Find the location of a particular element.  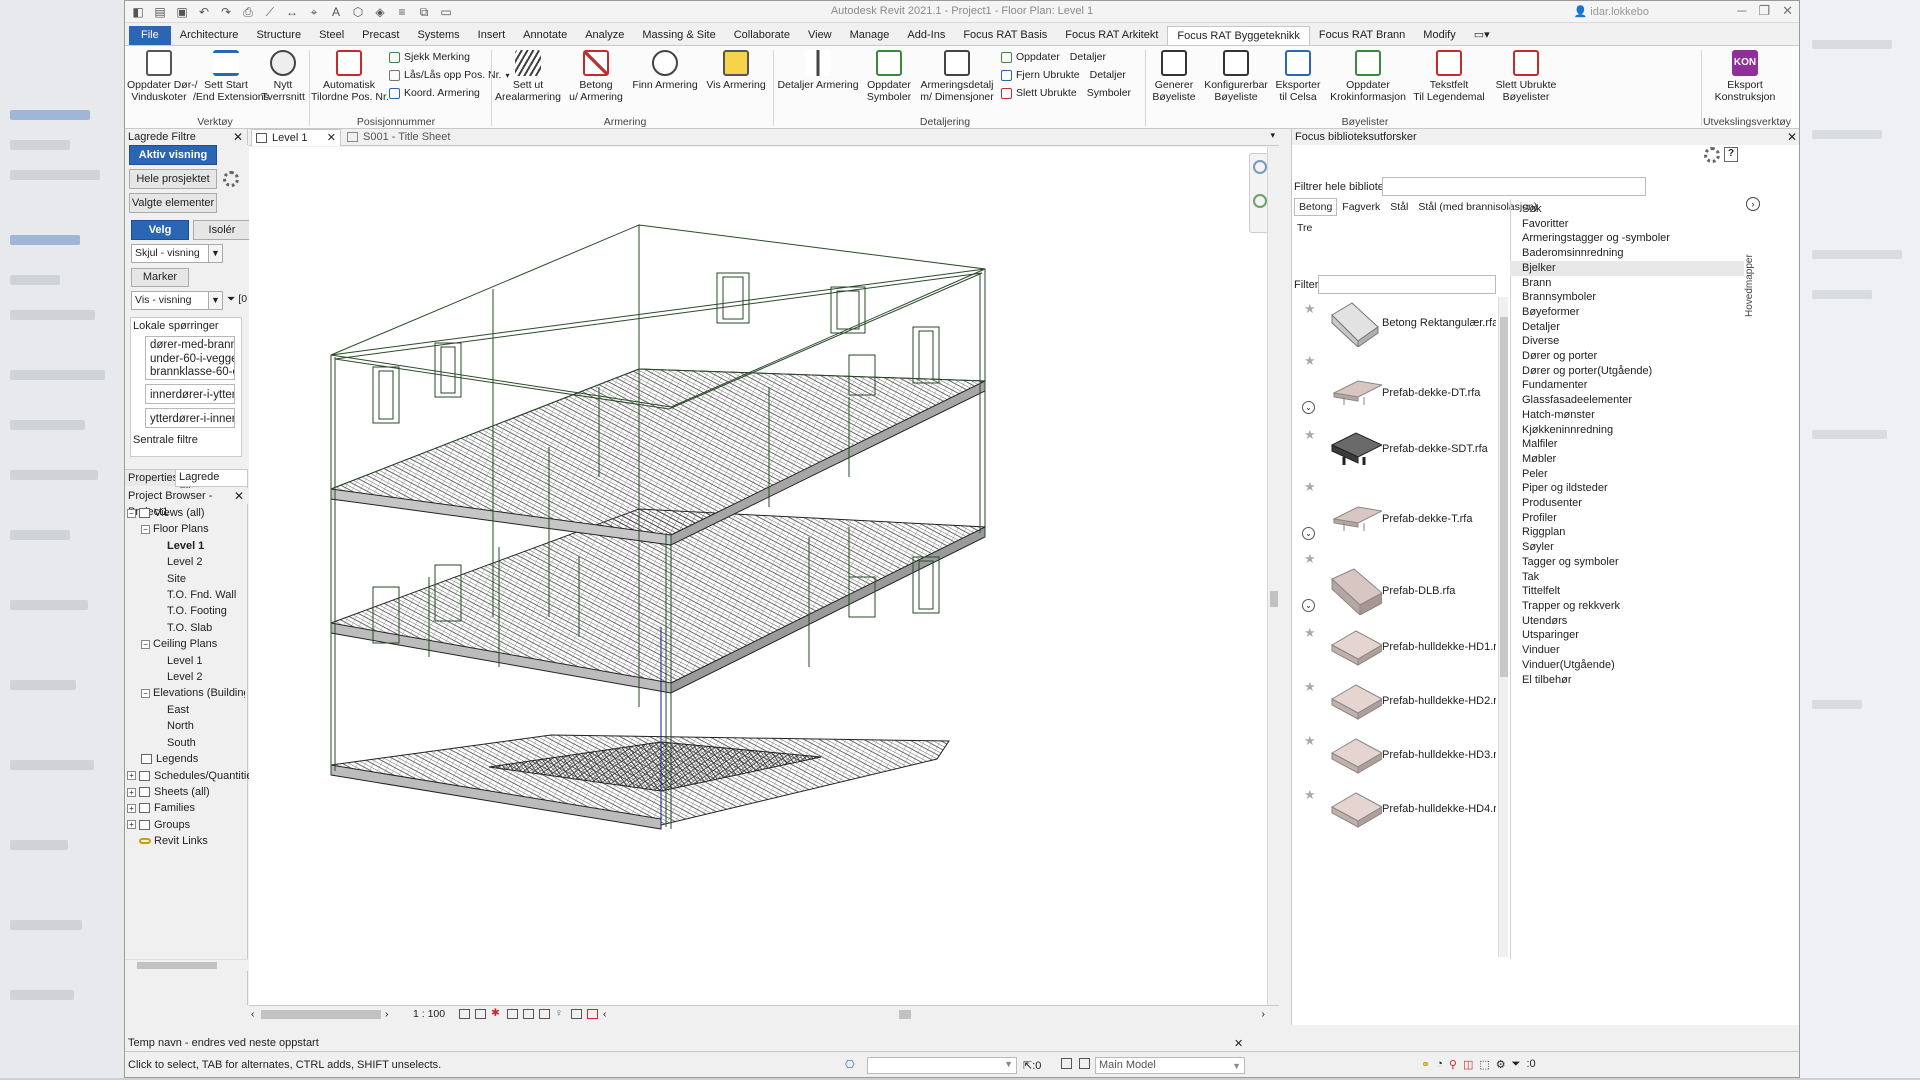

tree-floor-plans: − Floor Plans is located at coordinates (187, 529).